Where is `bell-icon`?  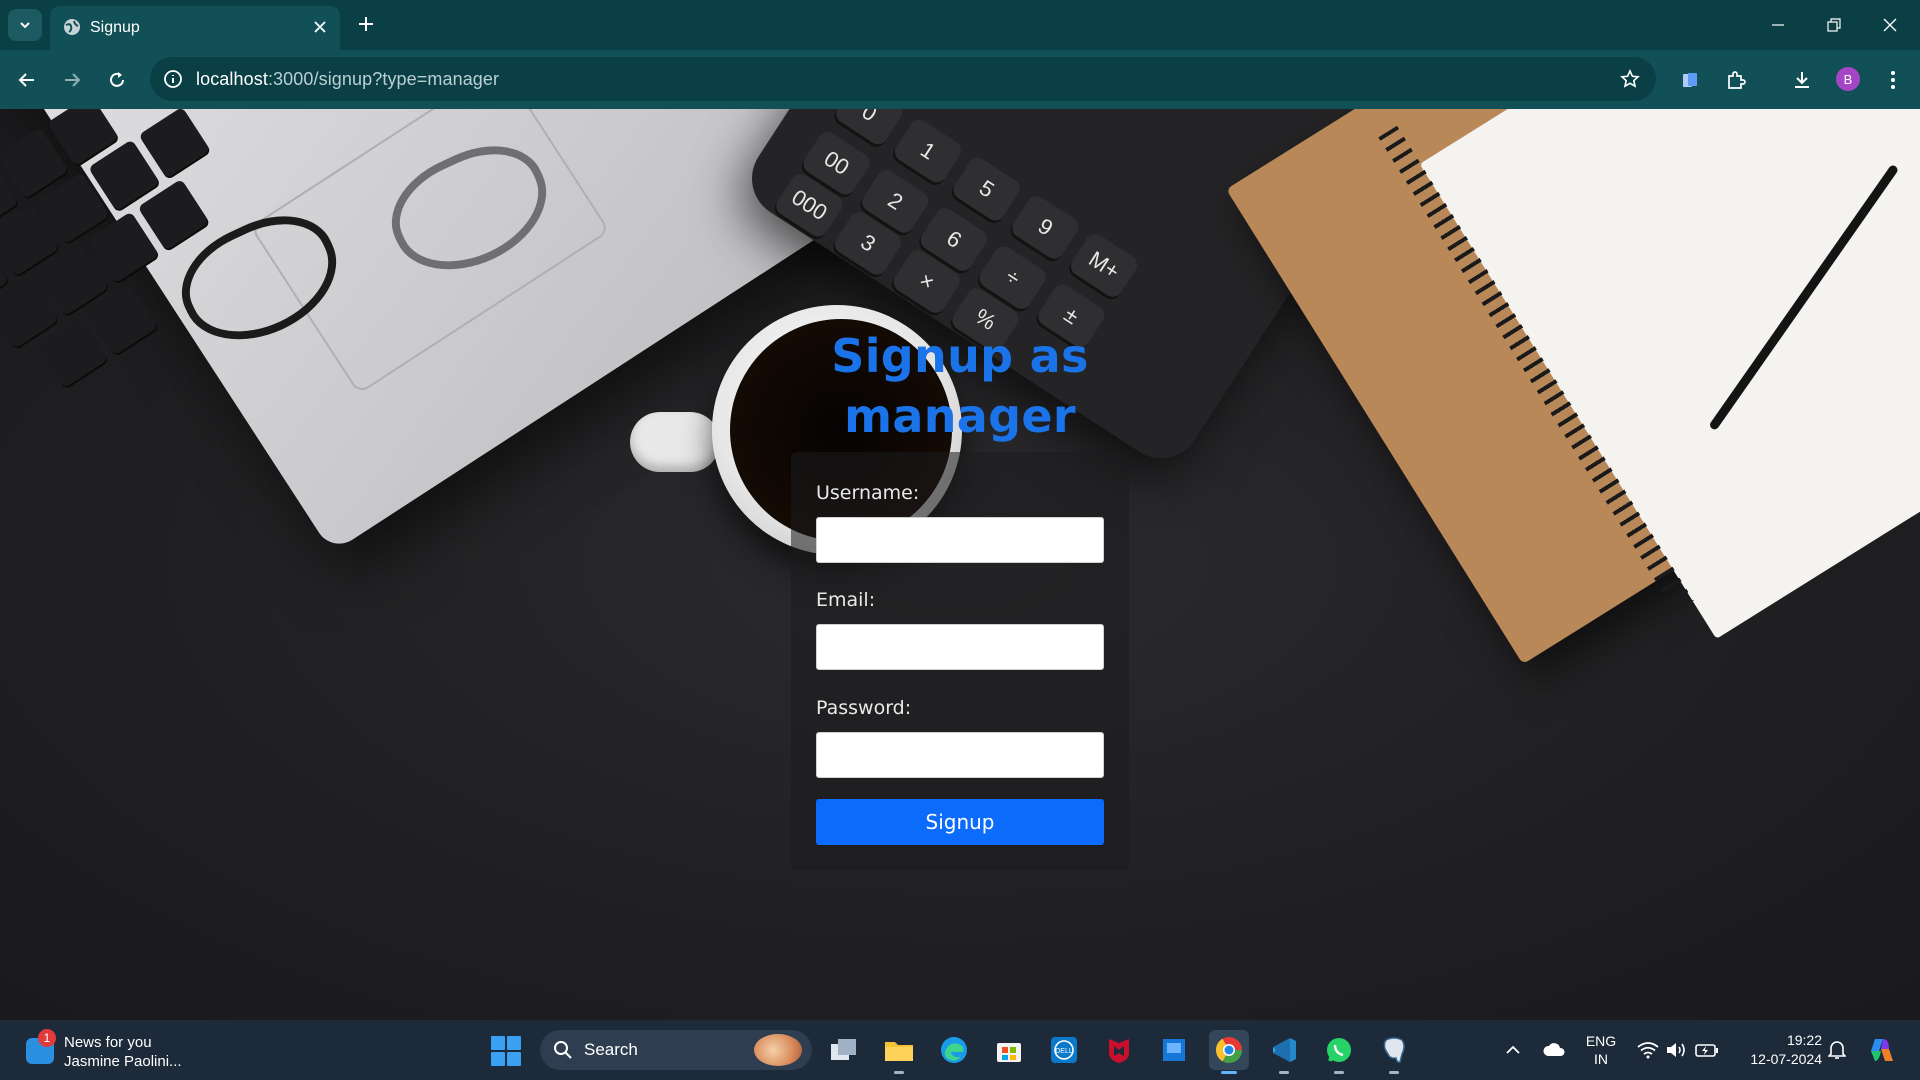
bell-icon is located at coordinates (1837, 1050).